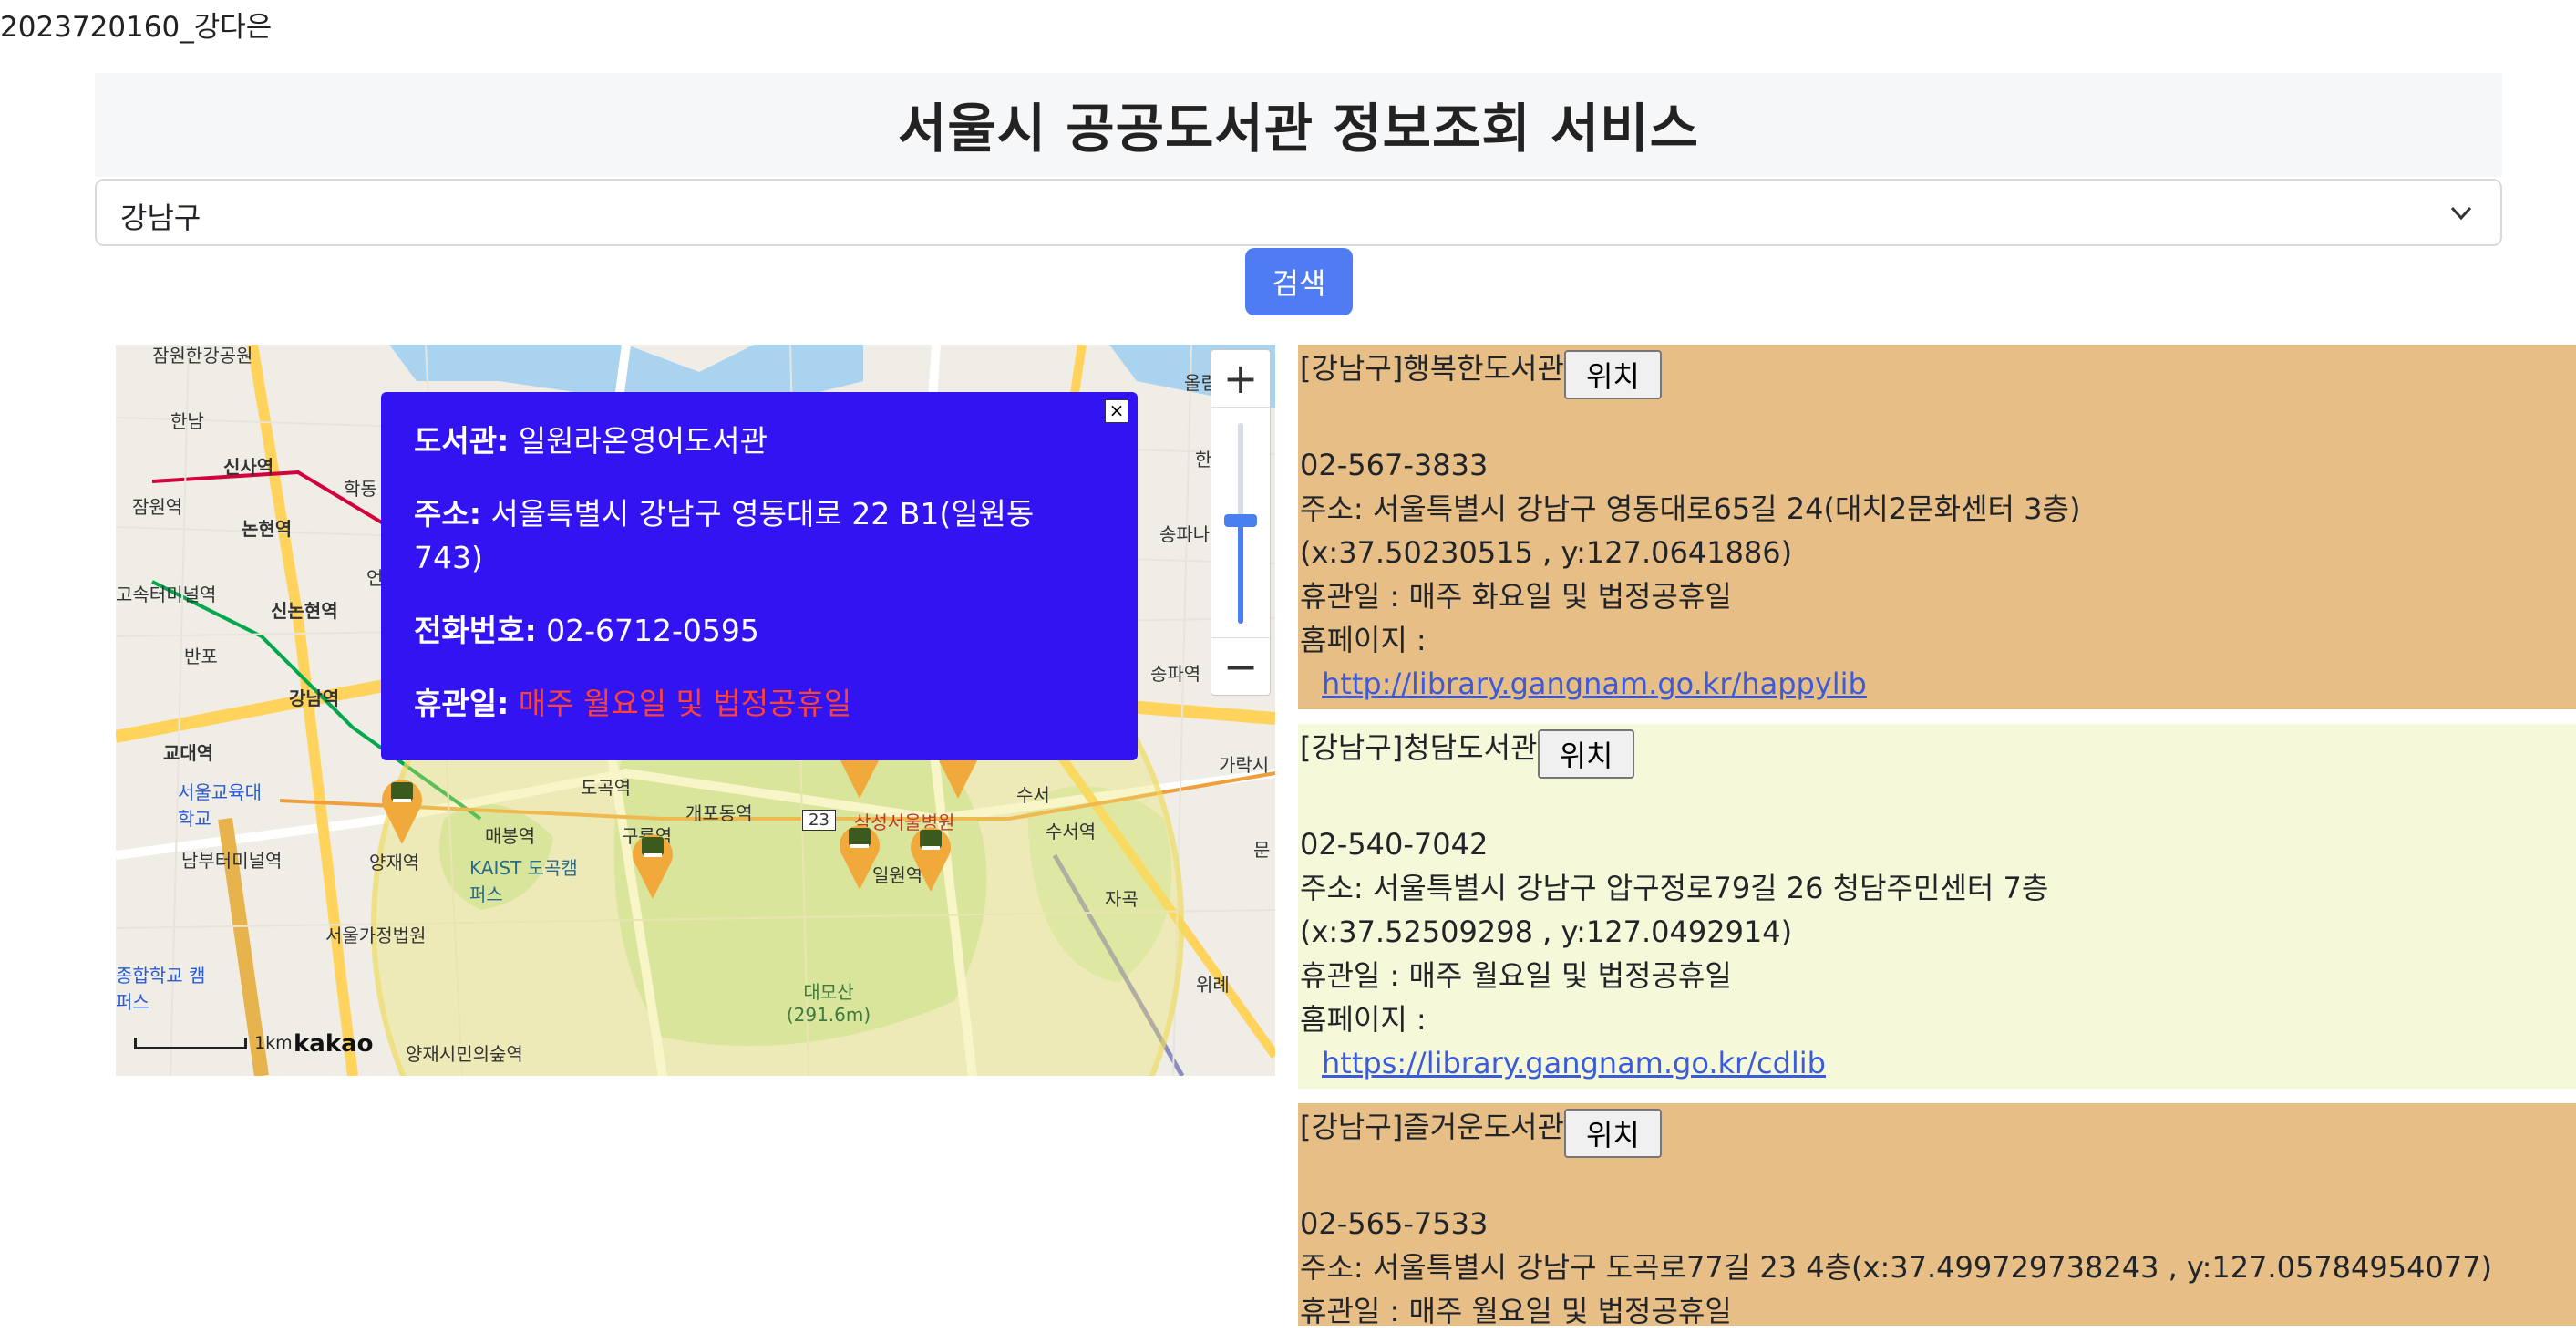 The width and height of the screenshot is (2576, 1333). I want to click on popup-closed-row: 휴관일: 매주 월요일 및 법정공휴일, so click(759, 704).